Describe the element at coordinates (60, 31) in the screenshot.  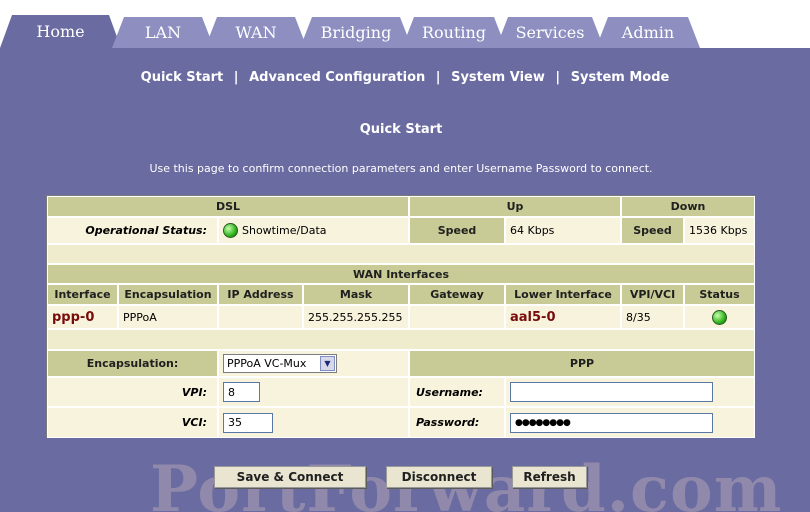
I see `tab-home: Home` at that location.